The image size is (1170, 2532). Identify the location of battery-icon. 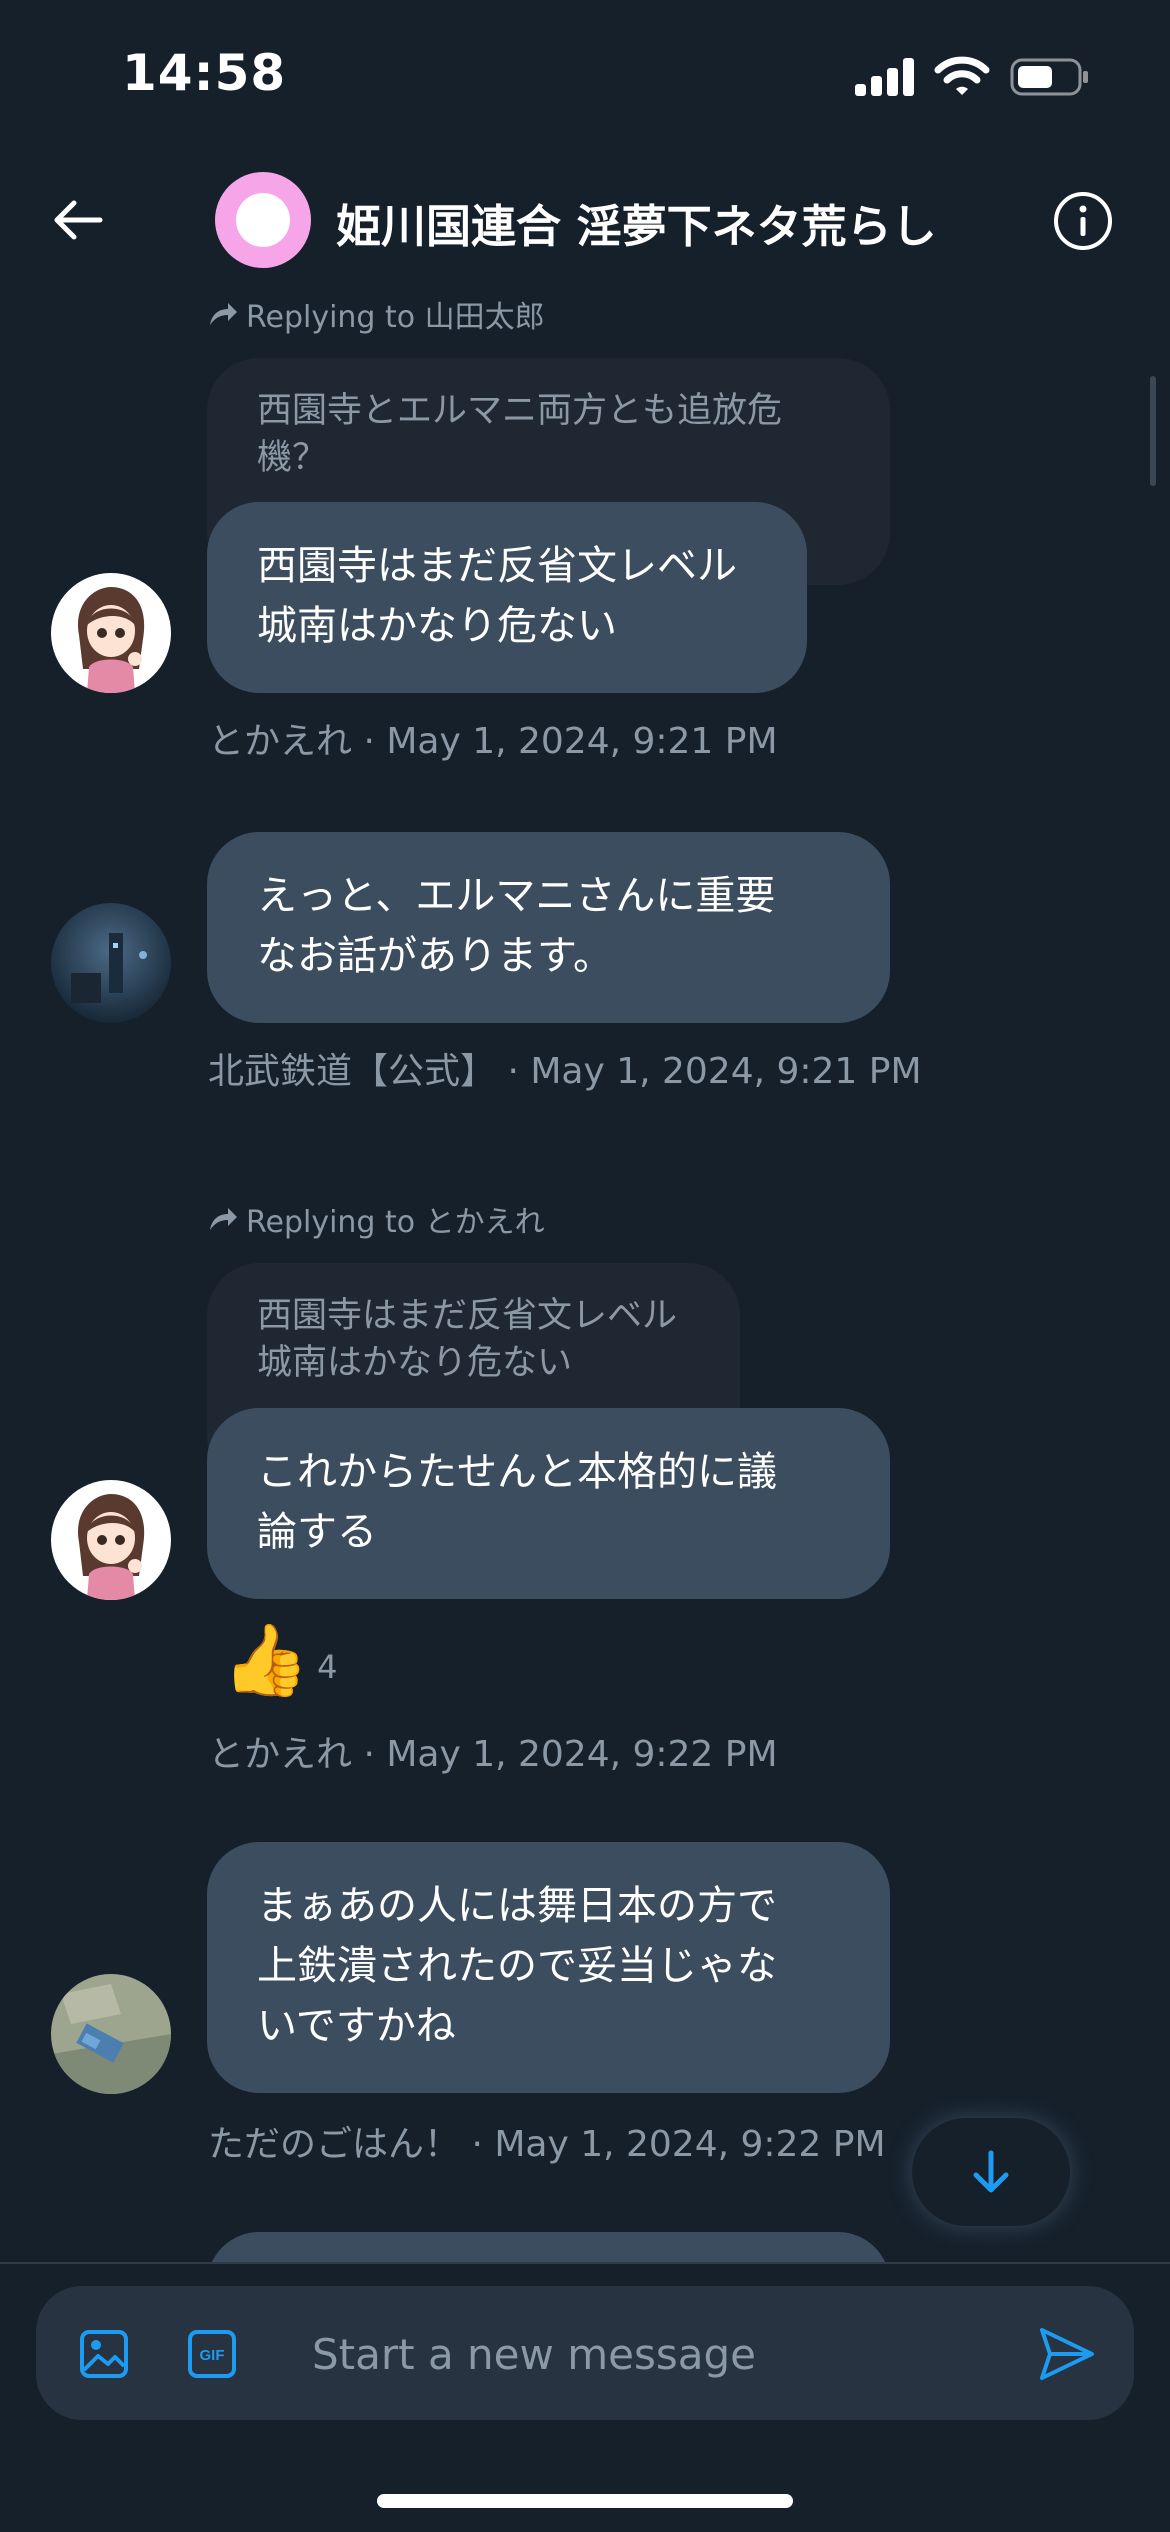
(1049, 77).